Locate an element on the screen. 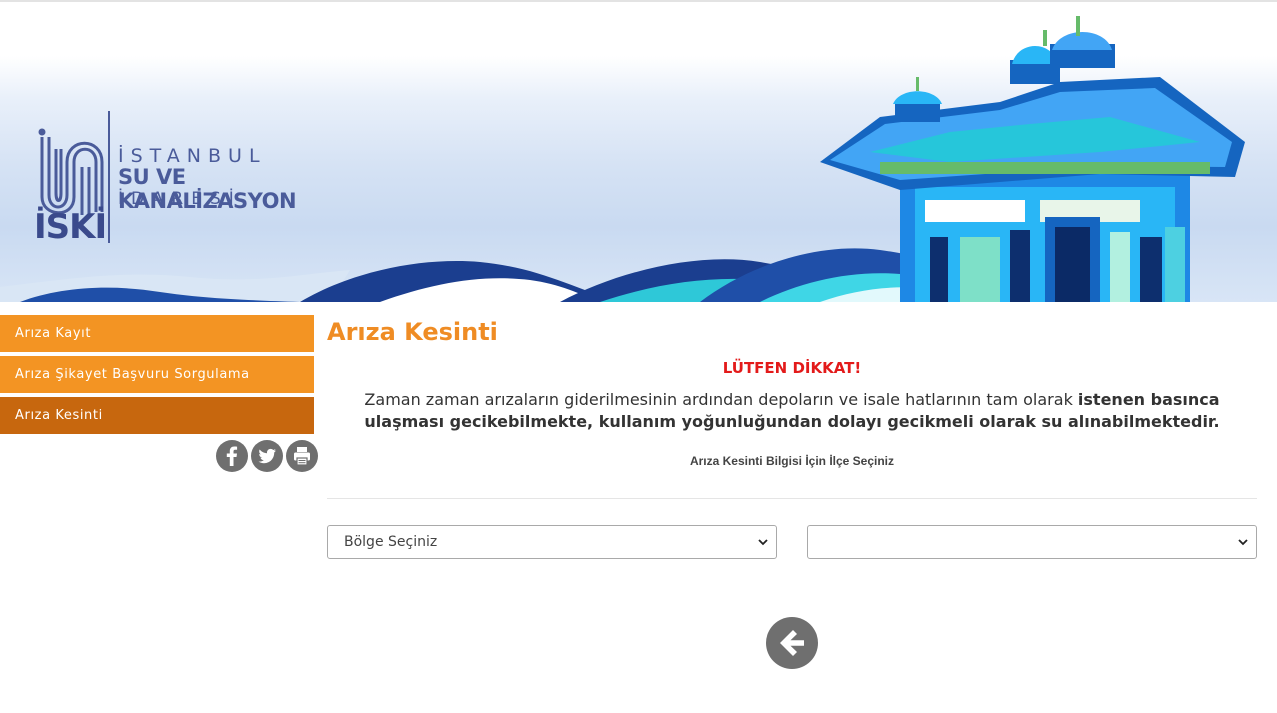 This screenshot has width=1277, height=713. iski-logo: İSTANBUL SU VE KANALİZASYON İDARESİ İSKİ is located at coordinates (199, 177).